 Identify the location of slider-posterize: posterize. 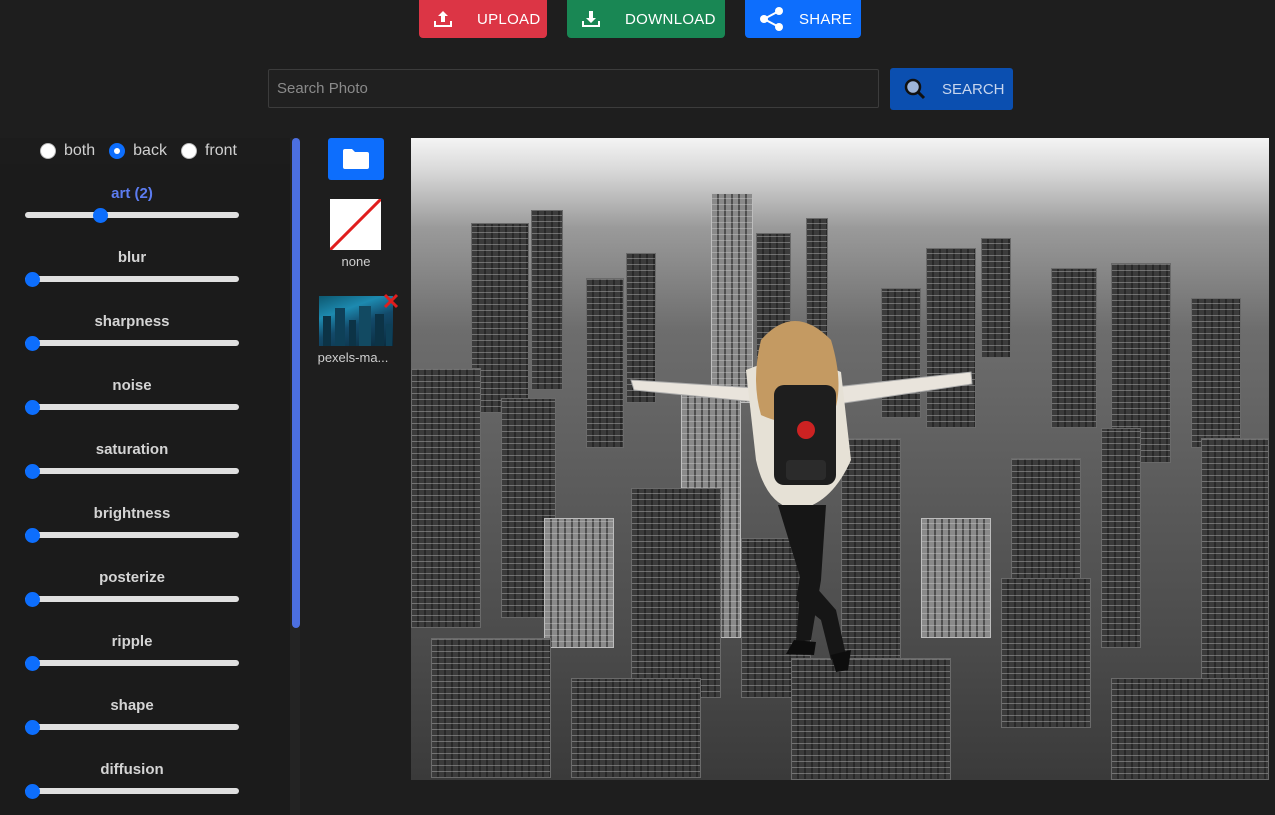
(132, 585).